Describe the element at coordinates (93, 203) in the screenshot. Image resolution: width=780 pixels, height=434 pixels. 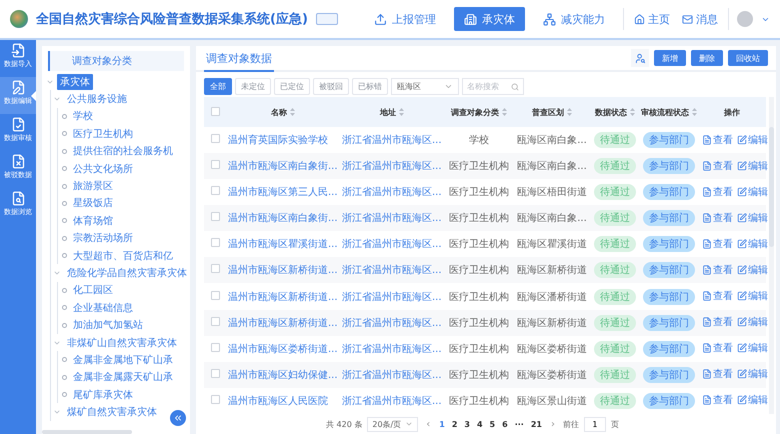
I see `tree-item: 星级饭店` at that location.